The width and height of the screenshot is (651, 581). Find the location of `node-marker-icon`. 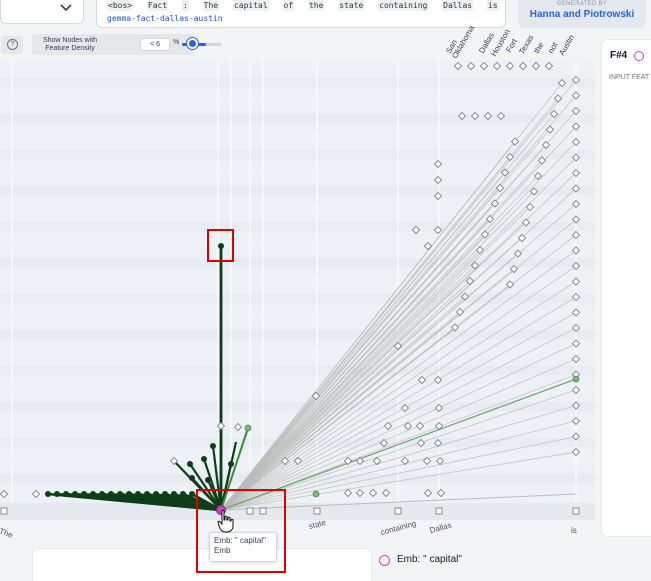

node-marker-icon is located at coordinates (639, 56).